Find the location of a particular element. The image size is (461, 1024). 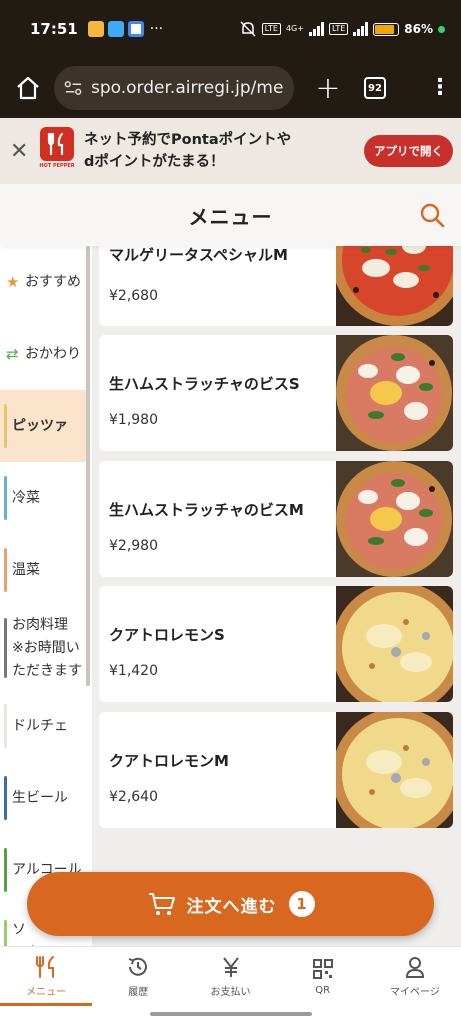

category-label: おすすめ is located at coordinates (53, 281).